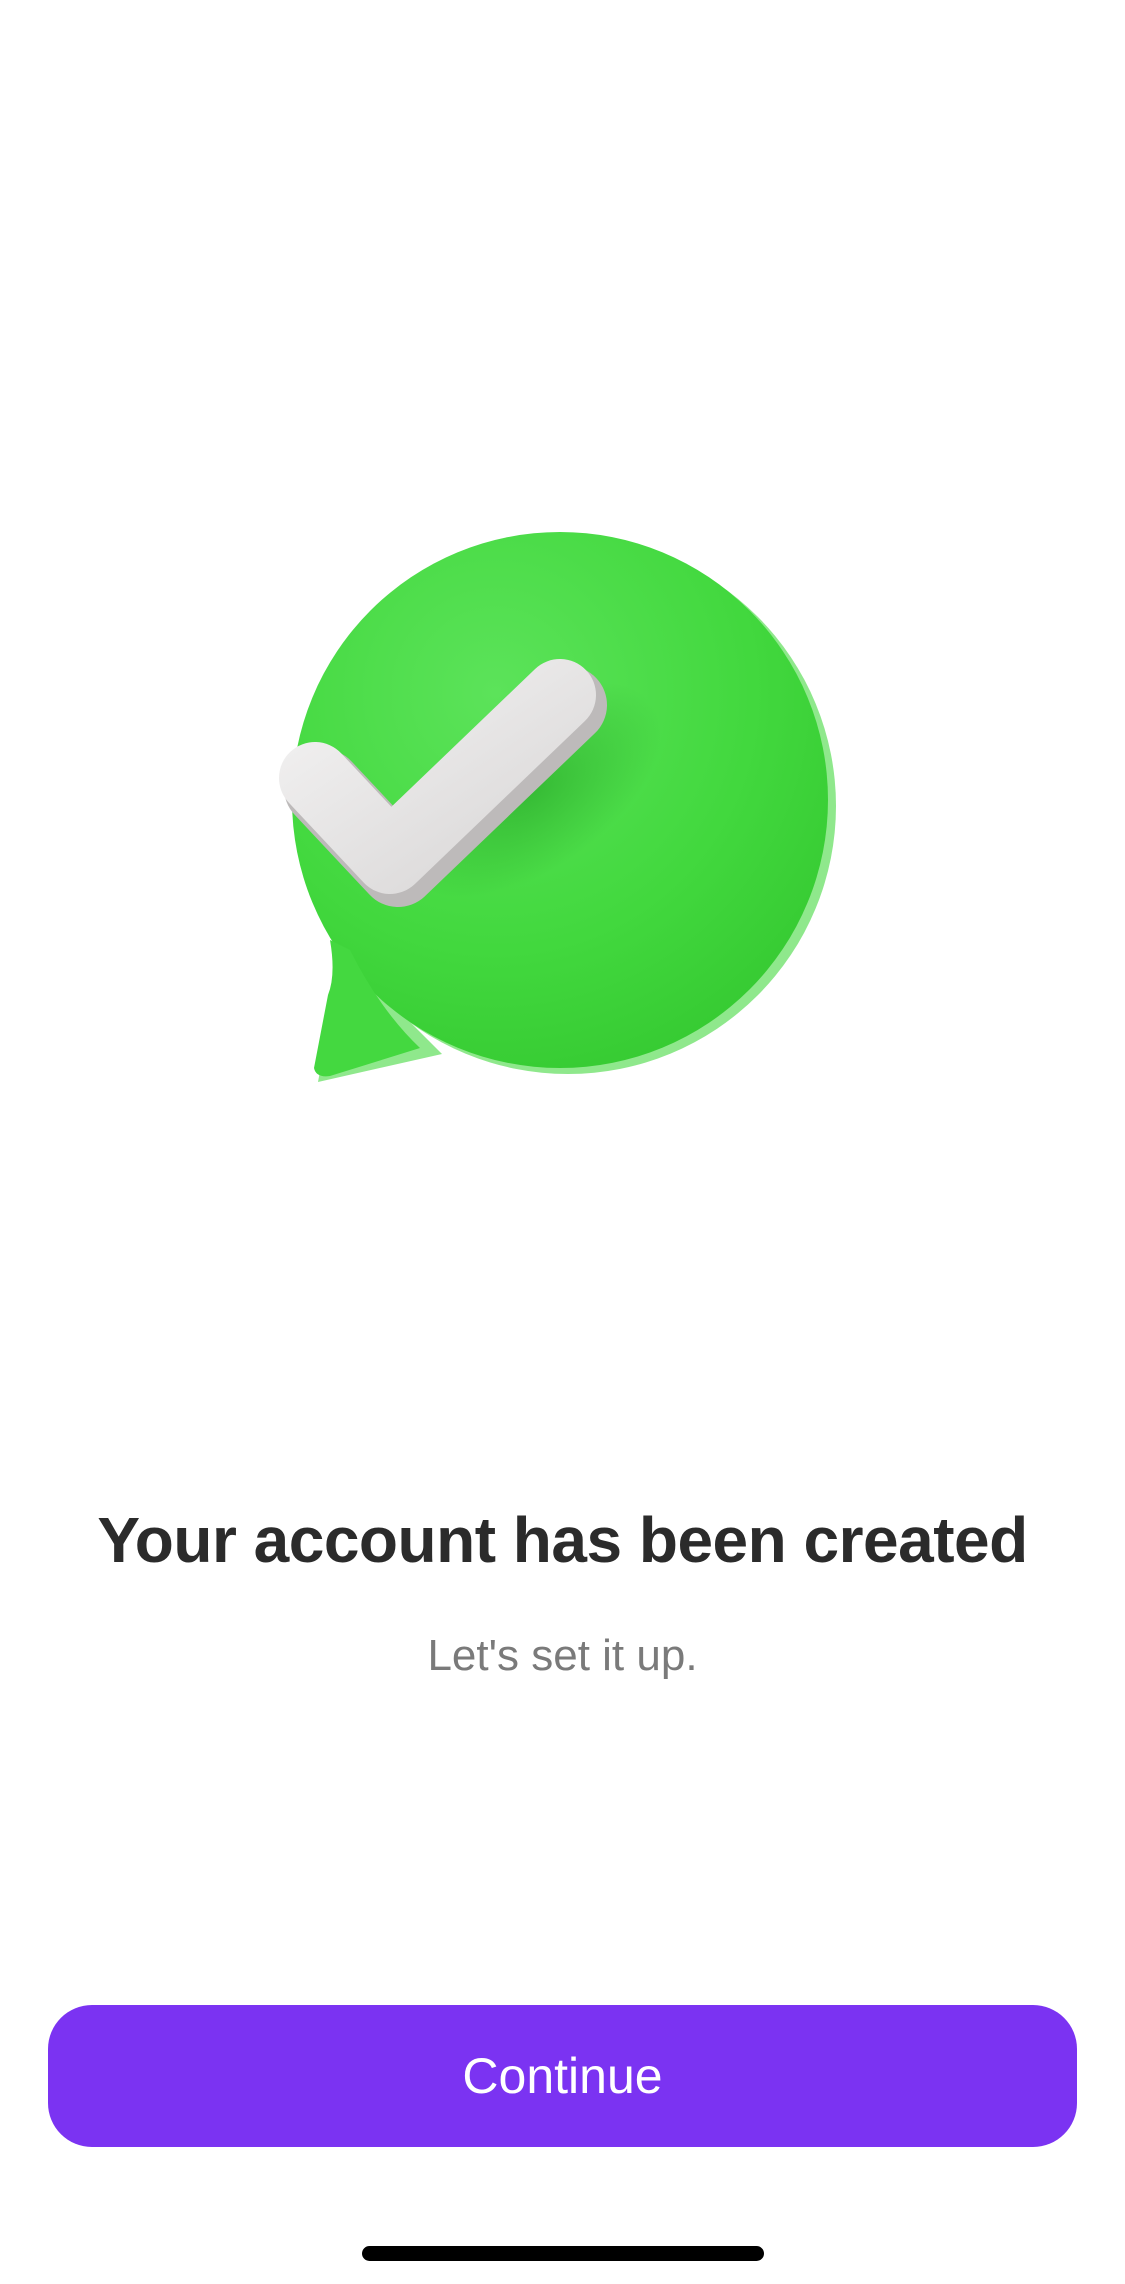  Describe the element at coordinates (562, 1540) in the screenshot. I see `page-title: Your account has been created` at that location.